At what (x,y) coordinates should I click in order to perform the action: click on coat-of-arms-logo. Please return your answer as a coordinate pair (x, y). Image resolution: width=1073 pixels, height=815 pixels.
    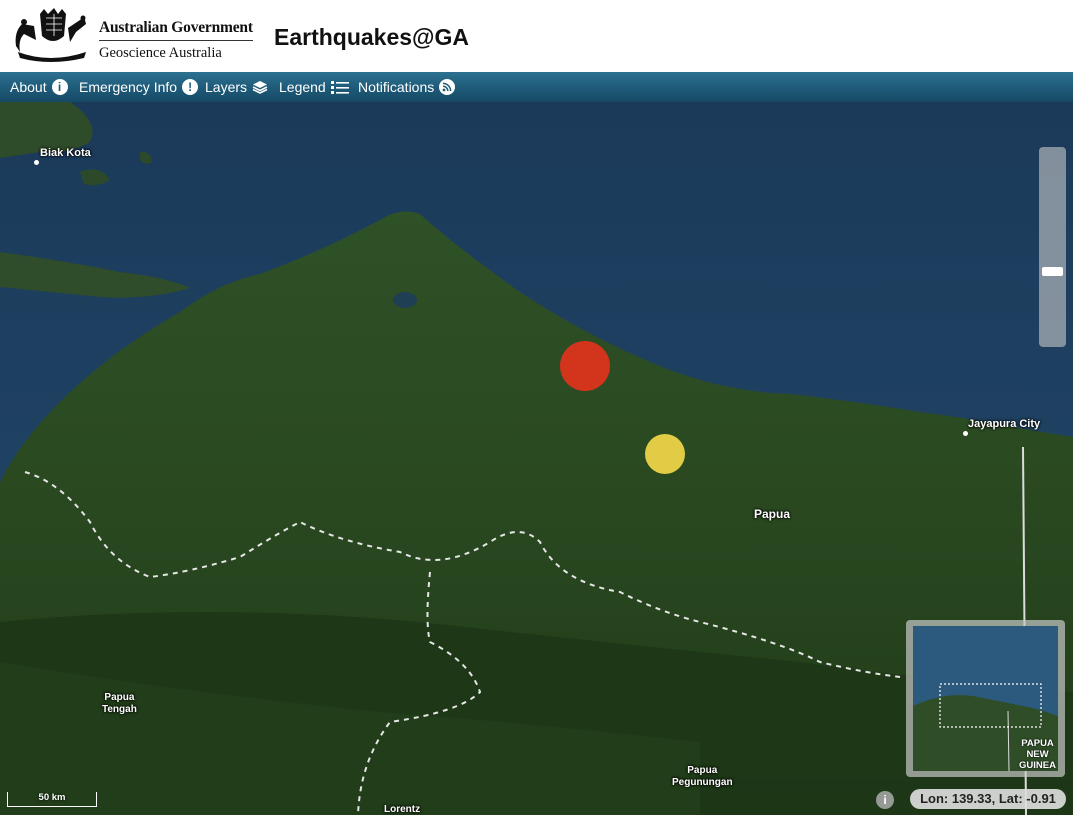
    Looking at the image, I should click on (50, 35).